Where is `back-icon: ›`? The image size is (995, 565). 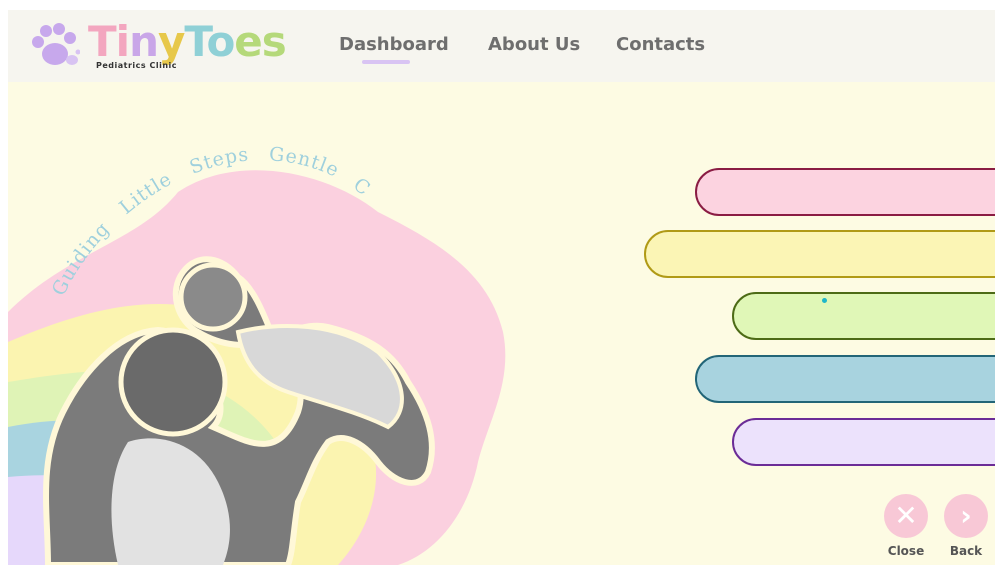 back-icon: › is located at coordinates (966, 515).